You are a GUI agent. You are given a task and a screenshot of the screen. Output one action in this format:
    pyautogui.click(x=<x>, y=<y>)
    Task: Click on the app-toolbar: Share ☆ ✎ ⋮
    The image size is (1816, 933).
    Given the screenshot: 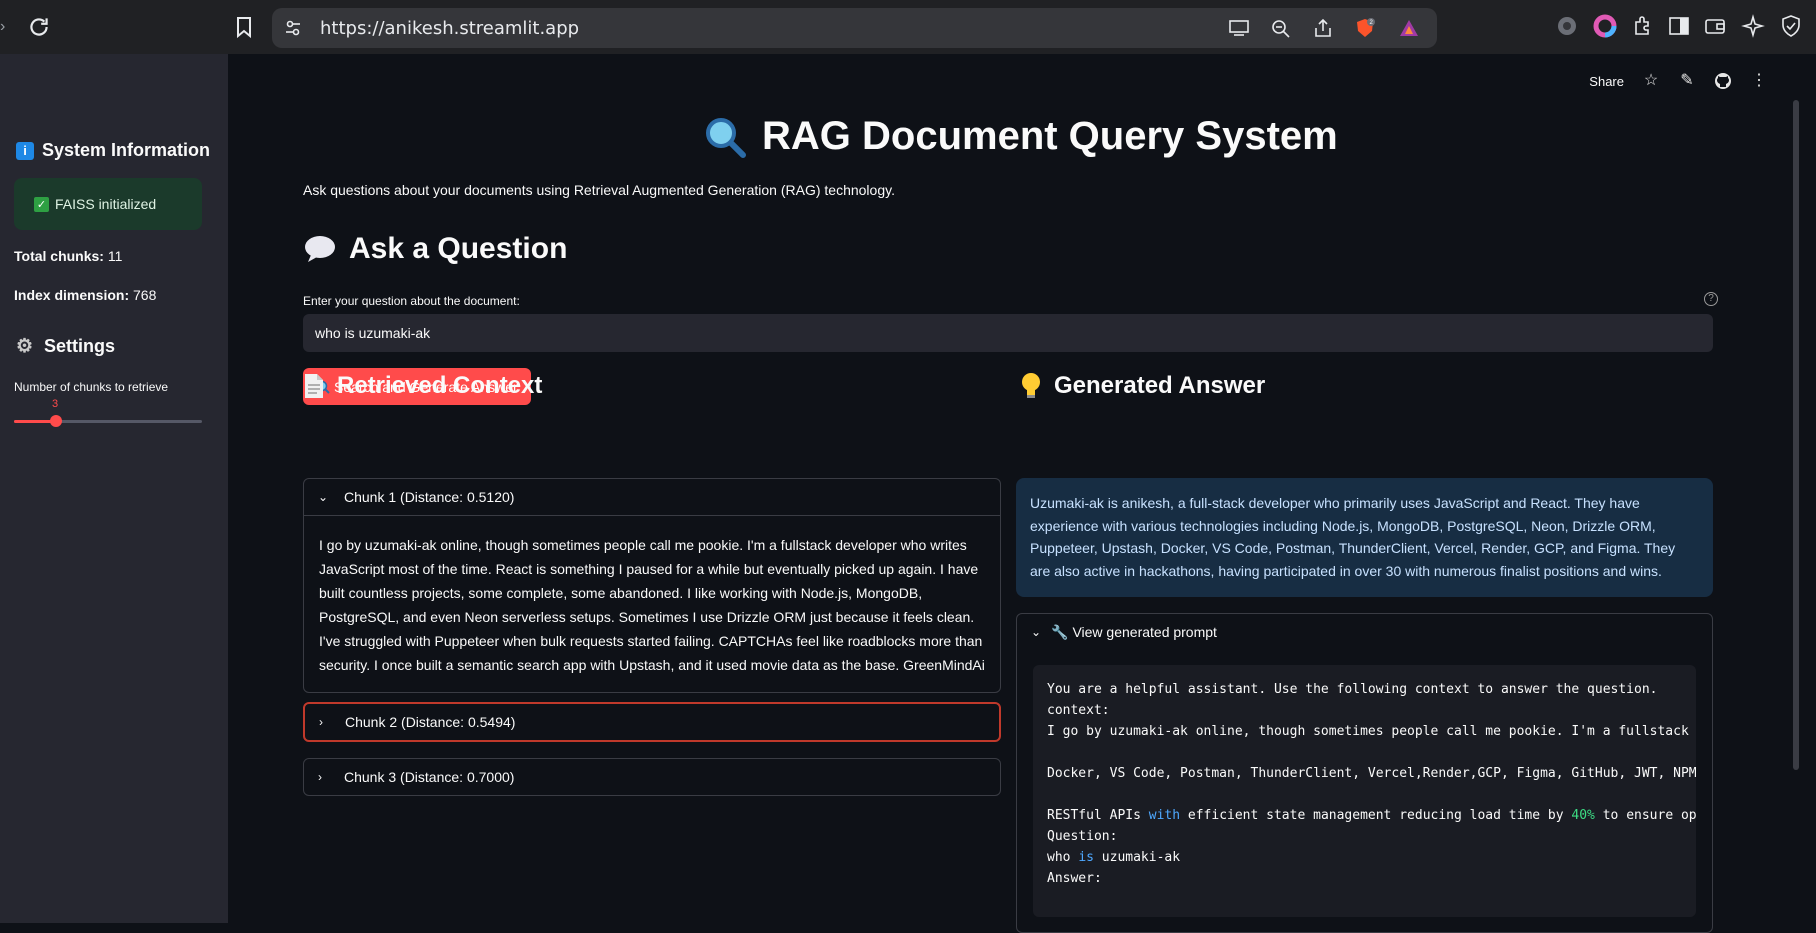 What is the action you would take?
    pyautogui.click(x=1678, y=81)
    